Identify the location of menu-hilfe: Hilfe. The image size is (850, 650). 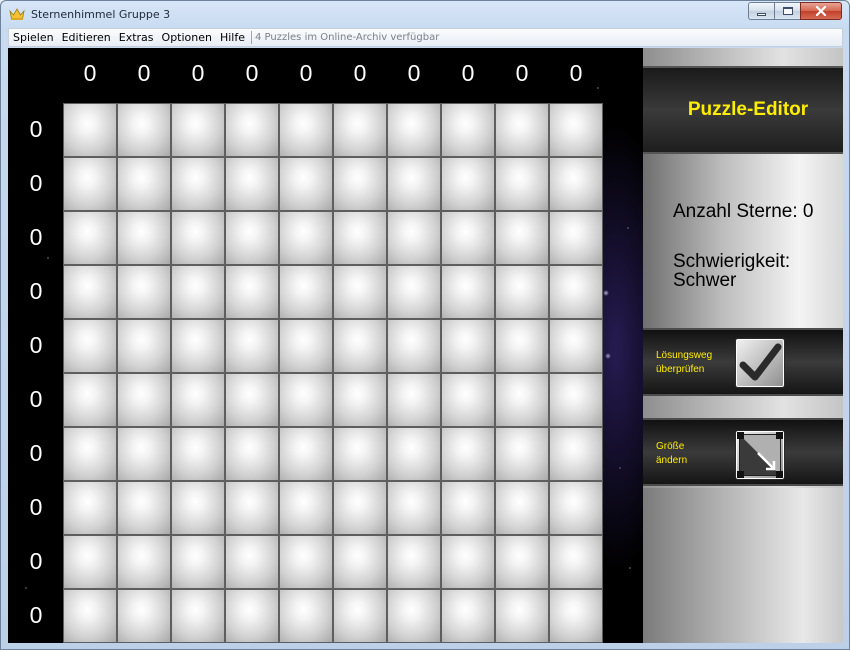
(232, 37).